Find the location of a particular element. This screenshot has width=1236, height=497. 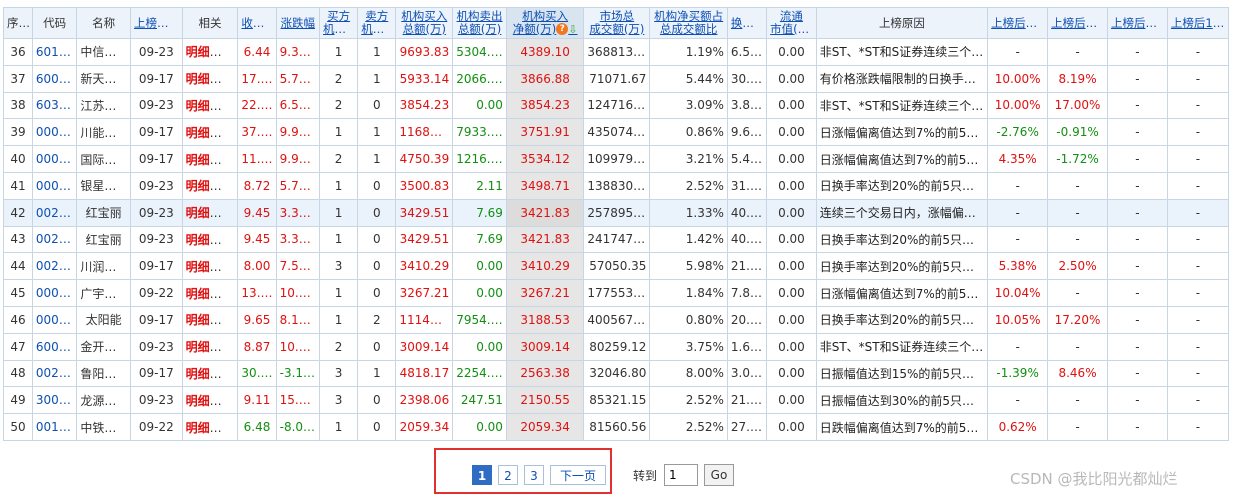

column-header-label: 机构买入 总额(万) is located at coordinates (424, 22).